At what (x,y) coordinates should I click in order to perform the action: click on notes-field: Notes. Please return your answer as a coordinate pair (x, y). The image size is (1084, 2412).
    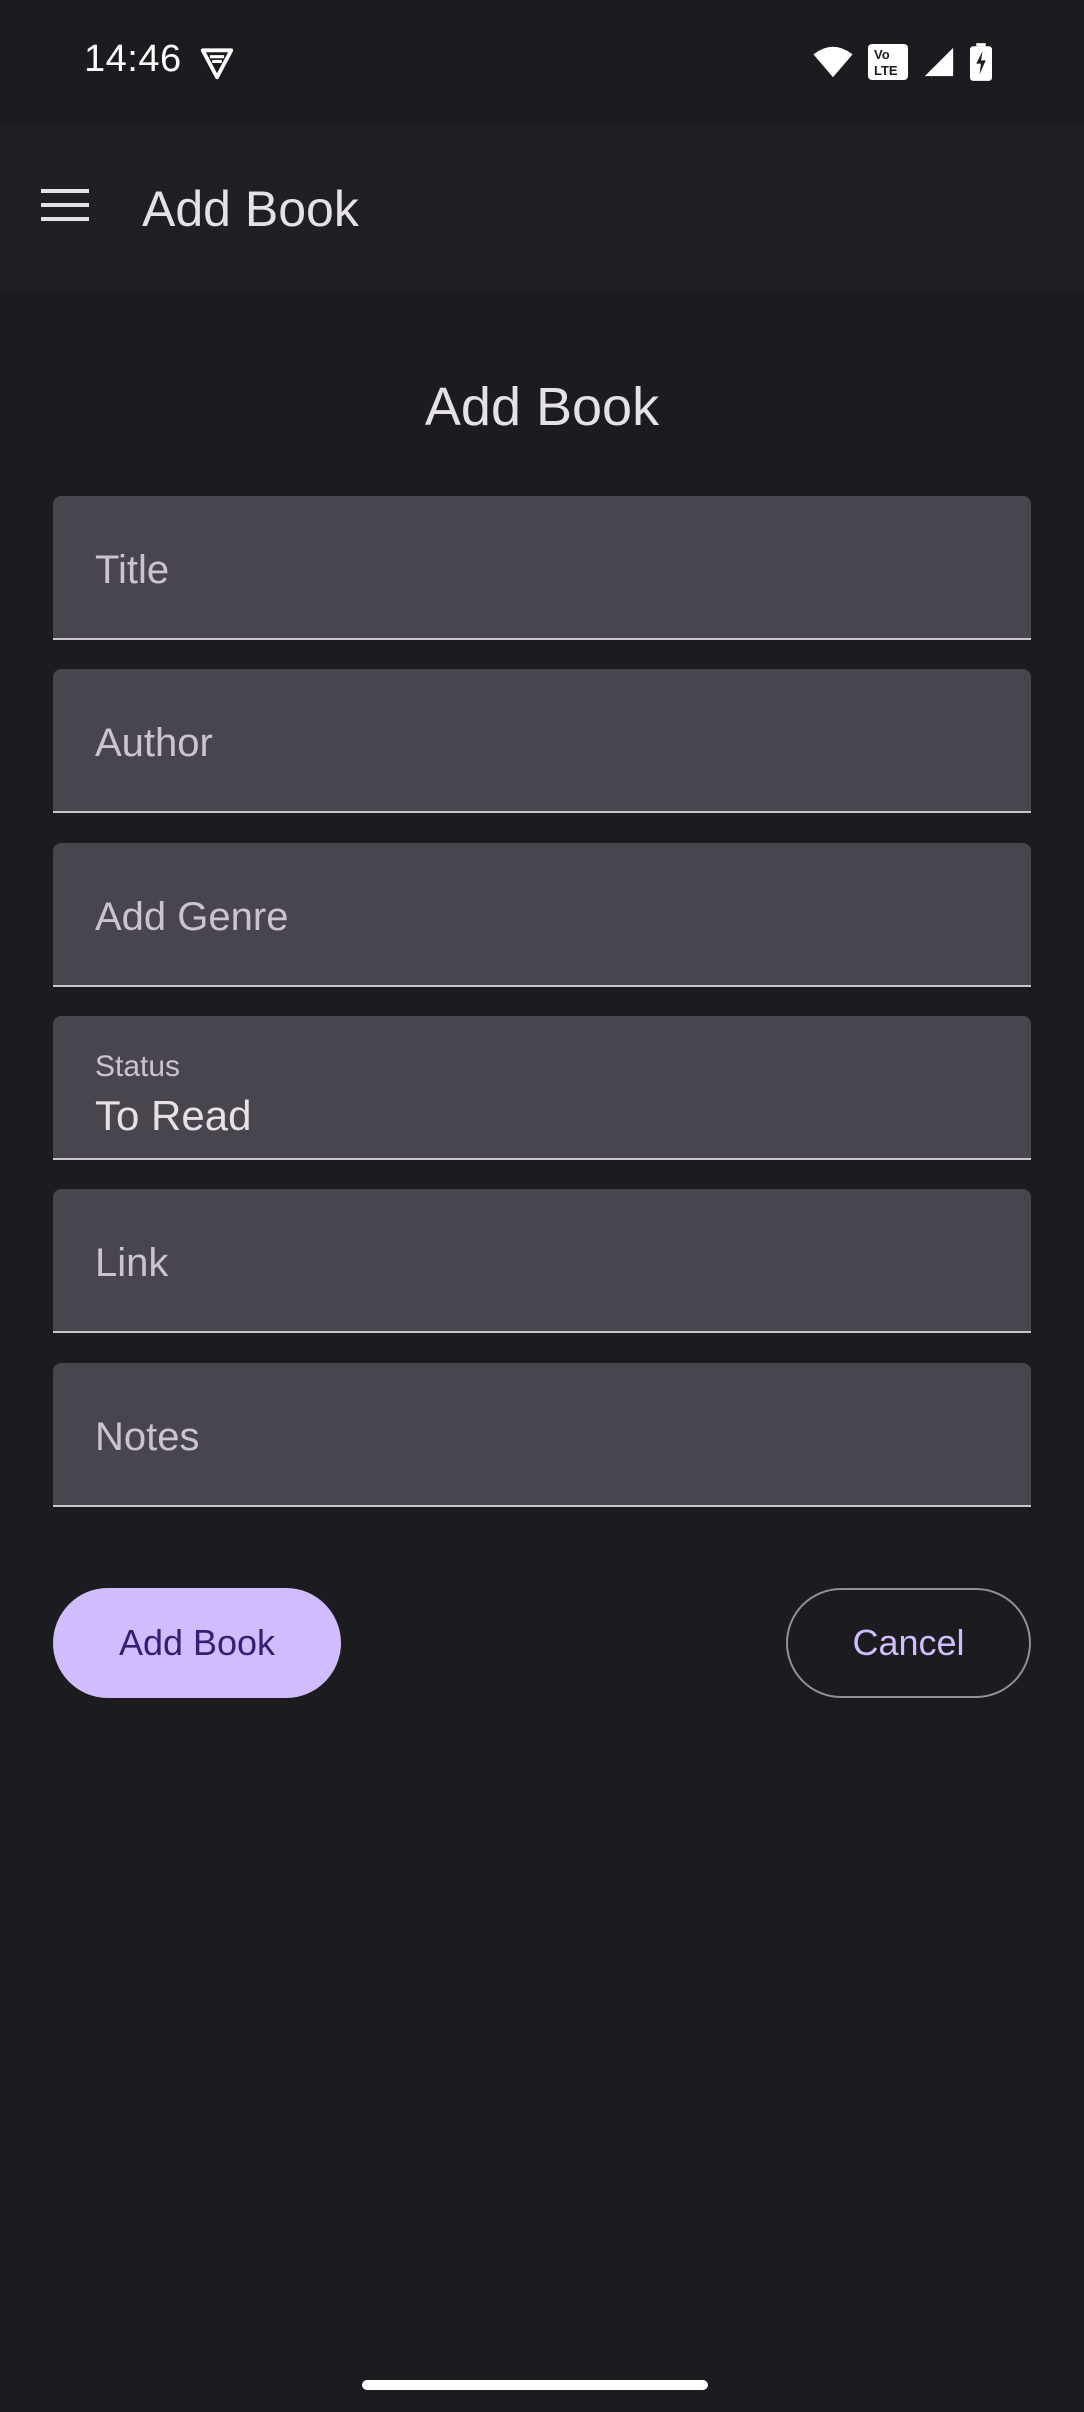
    Looking at the image, I should click on (542, 1435).